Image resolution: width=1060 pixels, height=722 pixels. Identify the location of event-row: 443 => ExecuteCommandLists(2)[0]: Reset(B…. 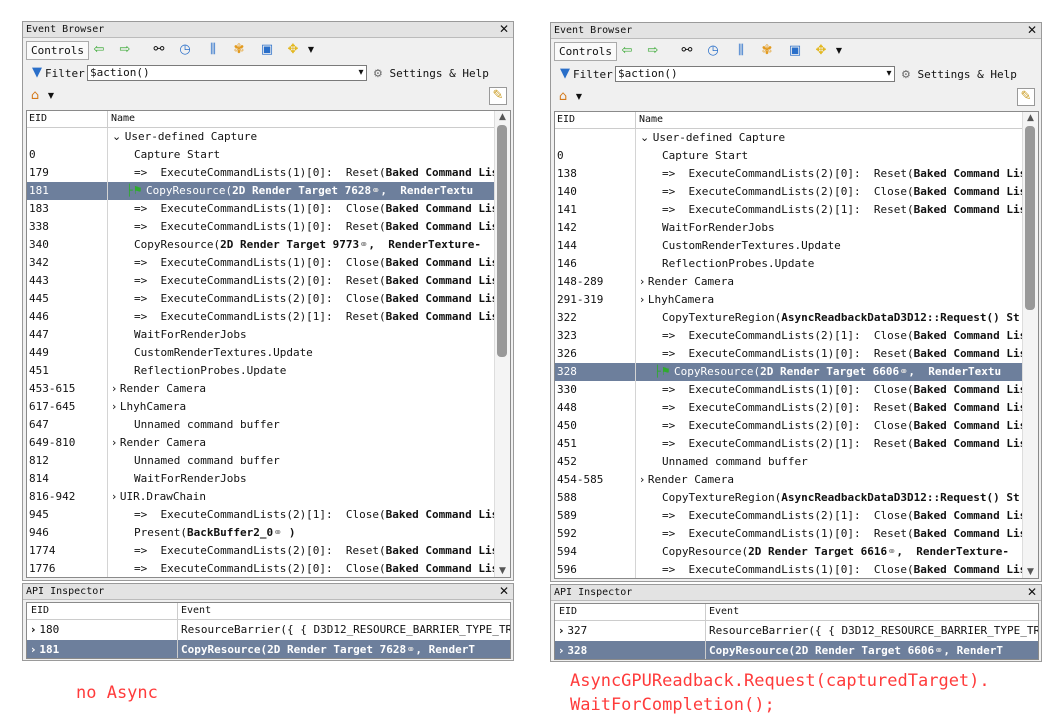
(261, 281).